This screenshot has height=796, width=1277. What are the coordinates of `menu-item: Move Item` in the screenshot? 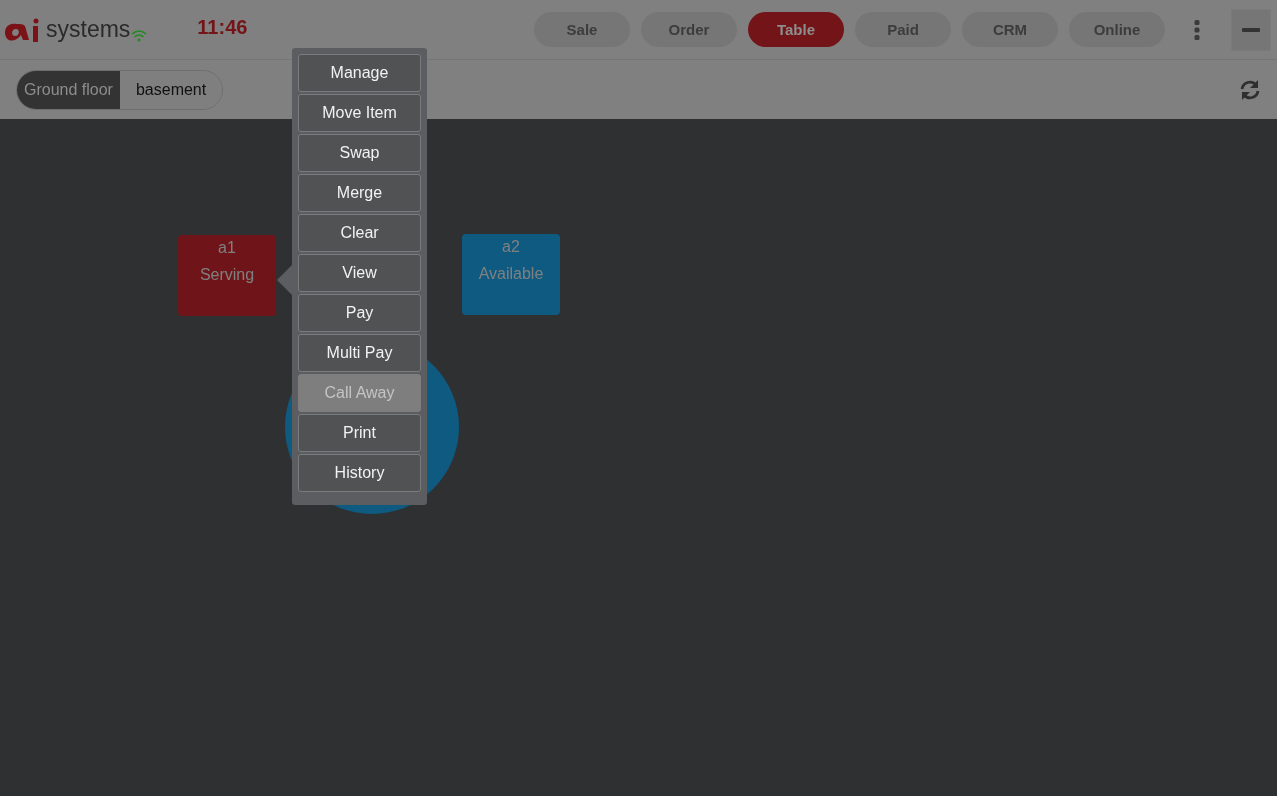 It's located at (359, 113).